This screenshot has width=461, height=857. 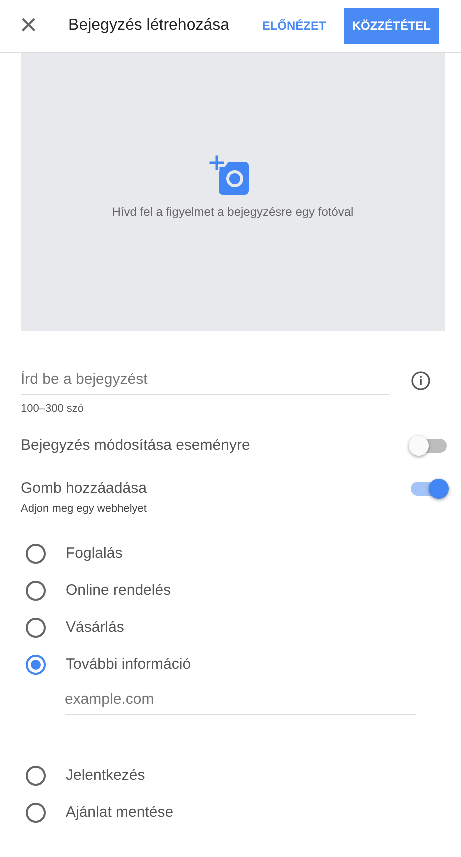 What do you see at coordinates (96, 590) in the screenshot?
I see `radio-option: Online rendelés` at bounding box center [96, 590].